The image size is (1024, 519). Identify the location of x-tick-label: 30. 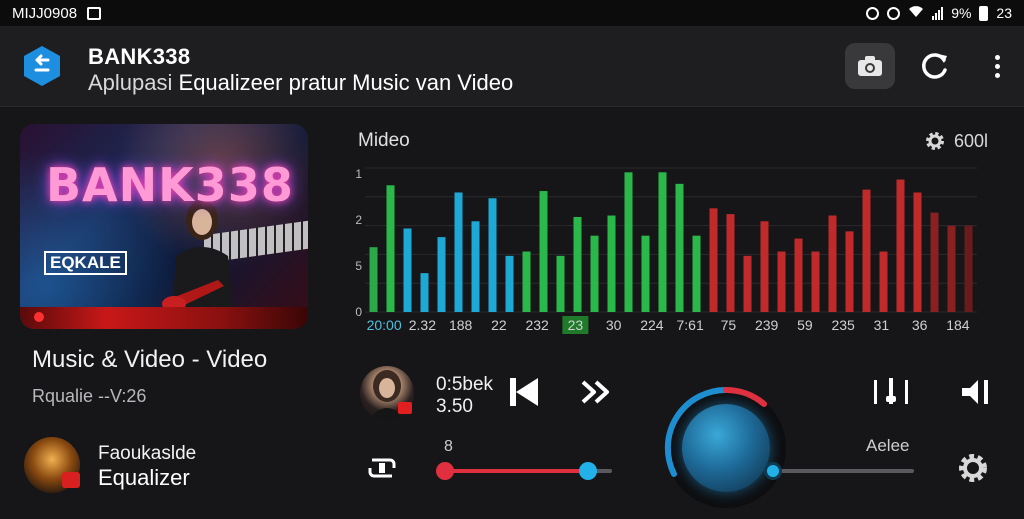
(614, 325).